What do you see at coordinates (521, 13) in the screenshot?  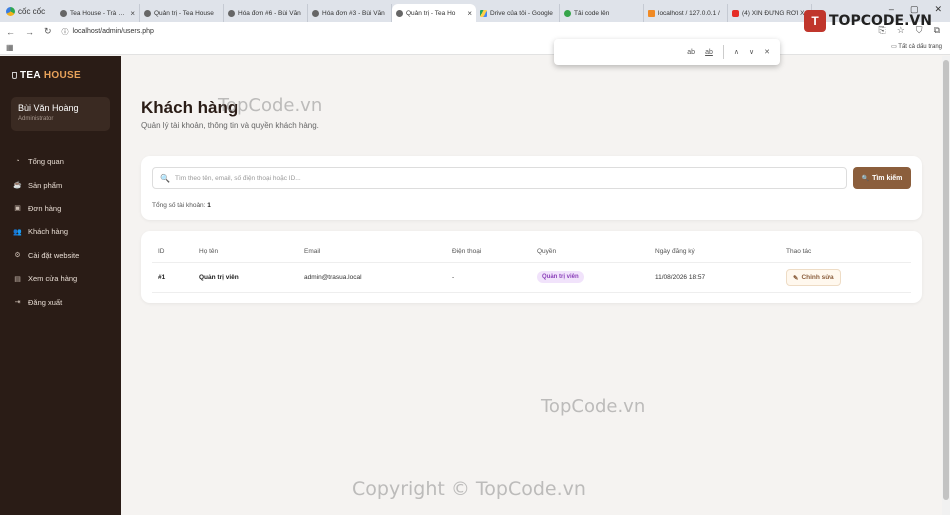 I see `tab-label: Drive của tôi - Google` at bounding box center [521, 13].